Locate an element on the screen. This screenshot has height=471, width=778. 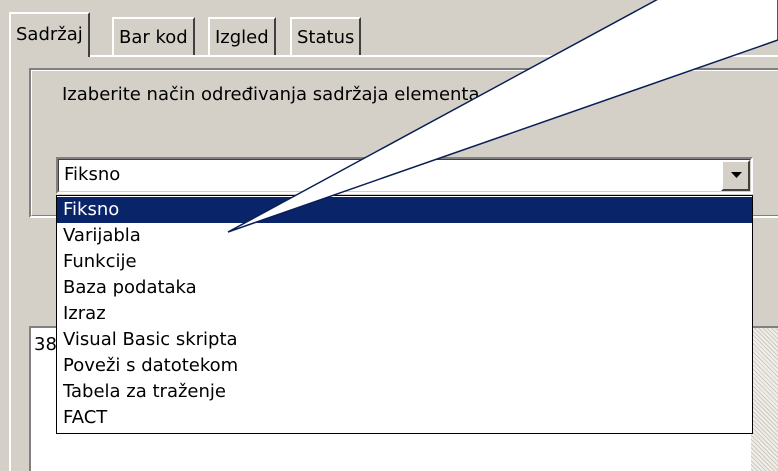
tab-sadrzaj: Sadržaj is located at coordinates (49, 34).